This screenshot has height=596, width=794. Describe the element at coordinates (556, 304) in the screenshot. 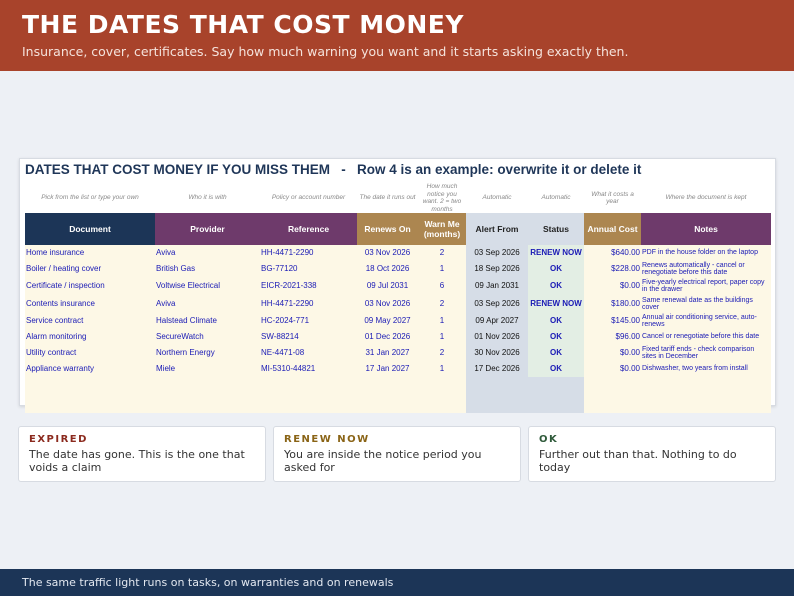

I see `cell-status: RENEW NOW` at that location.